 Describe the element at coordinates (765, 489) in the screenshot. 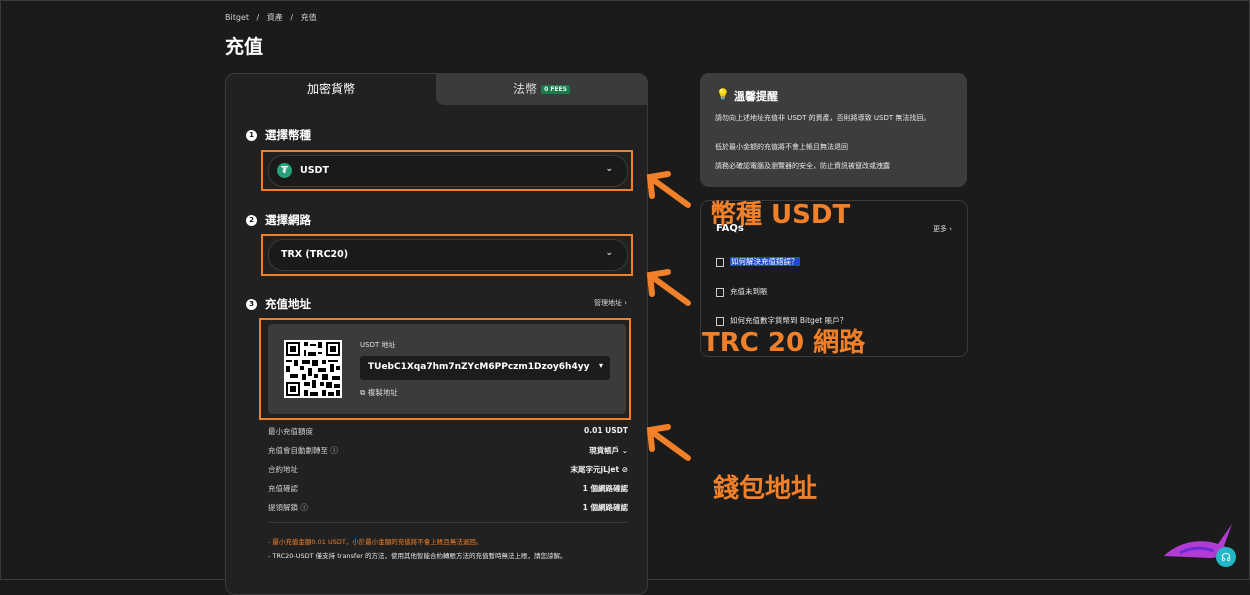

I see `annotation-wallet: 錢包地址` at that location.